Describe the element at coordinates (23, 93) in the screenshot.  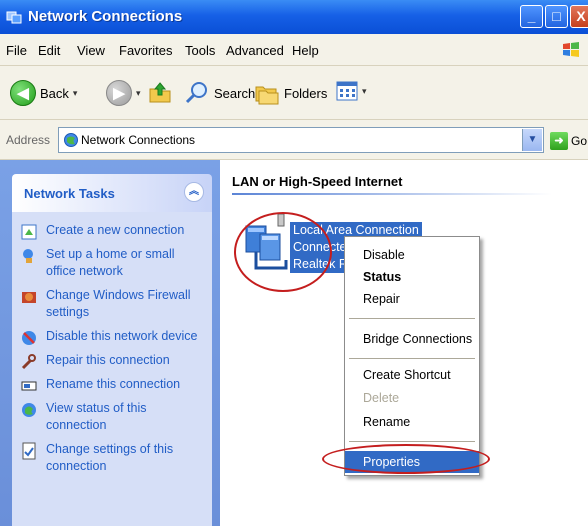
I see `back-arrow-icon: ◀` at that location.